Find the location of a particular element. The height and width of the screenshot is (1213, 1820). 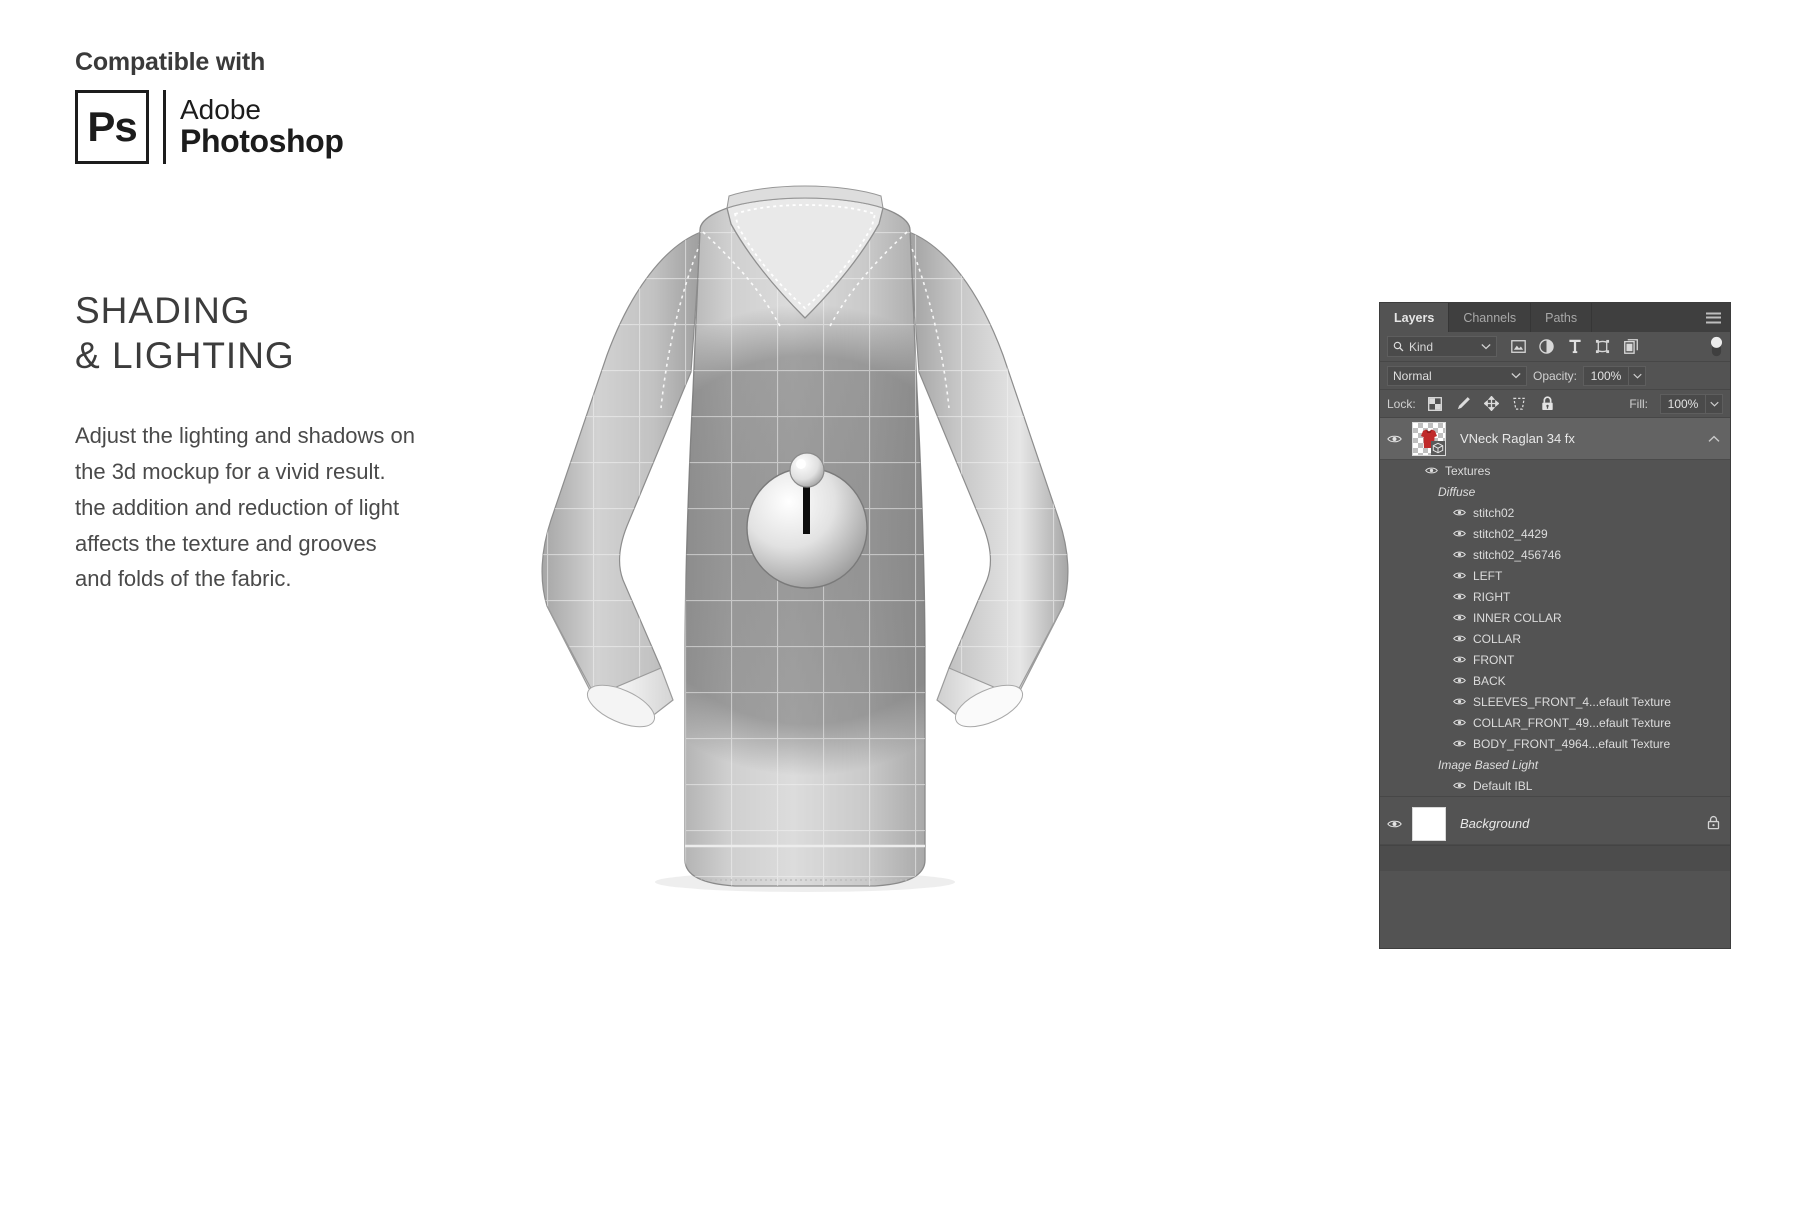

type-layer-filter-icon is located at coordinates (1574, 346).